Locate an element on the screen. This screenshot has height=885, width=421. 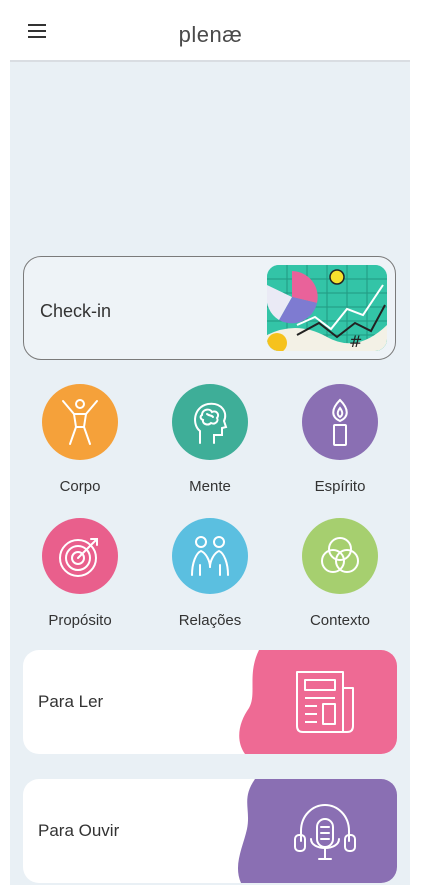
app-header: plenæ is located at coordinates (210, 31).